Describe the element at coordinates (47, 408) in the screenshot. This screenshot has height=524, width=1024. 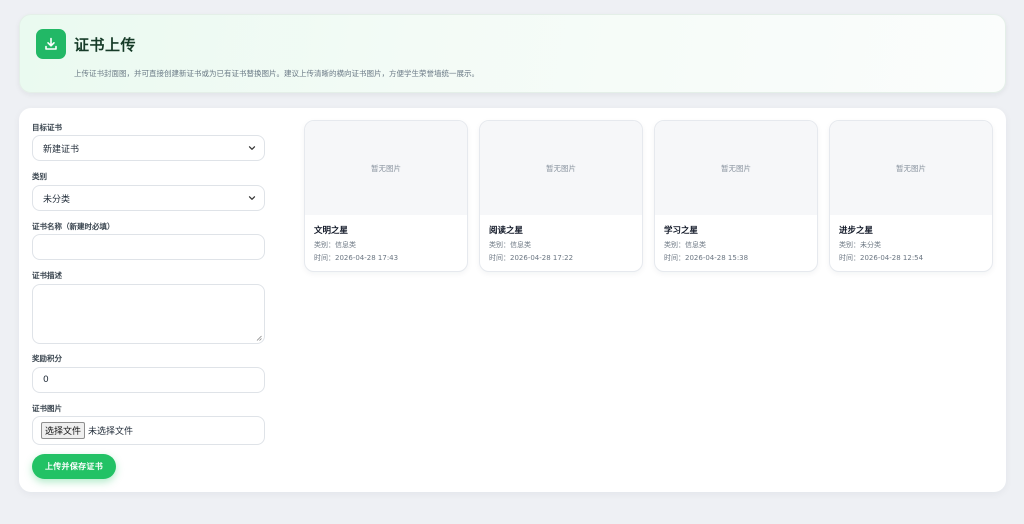
I see `certificate-image-label: 证书图片` at that location.